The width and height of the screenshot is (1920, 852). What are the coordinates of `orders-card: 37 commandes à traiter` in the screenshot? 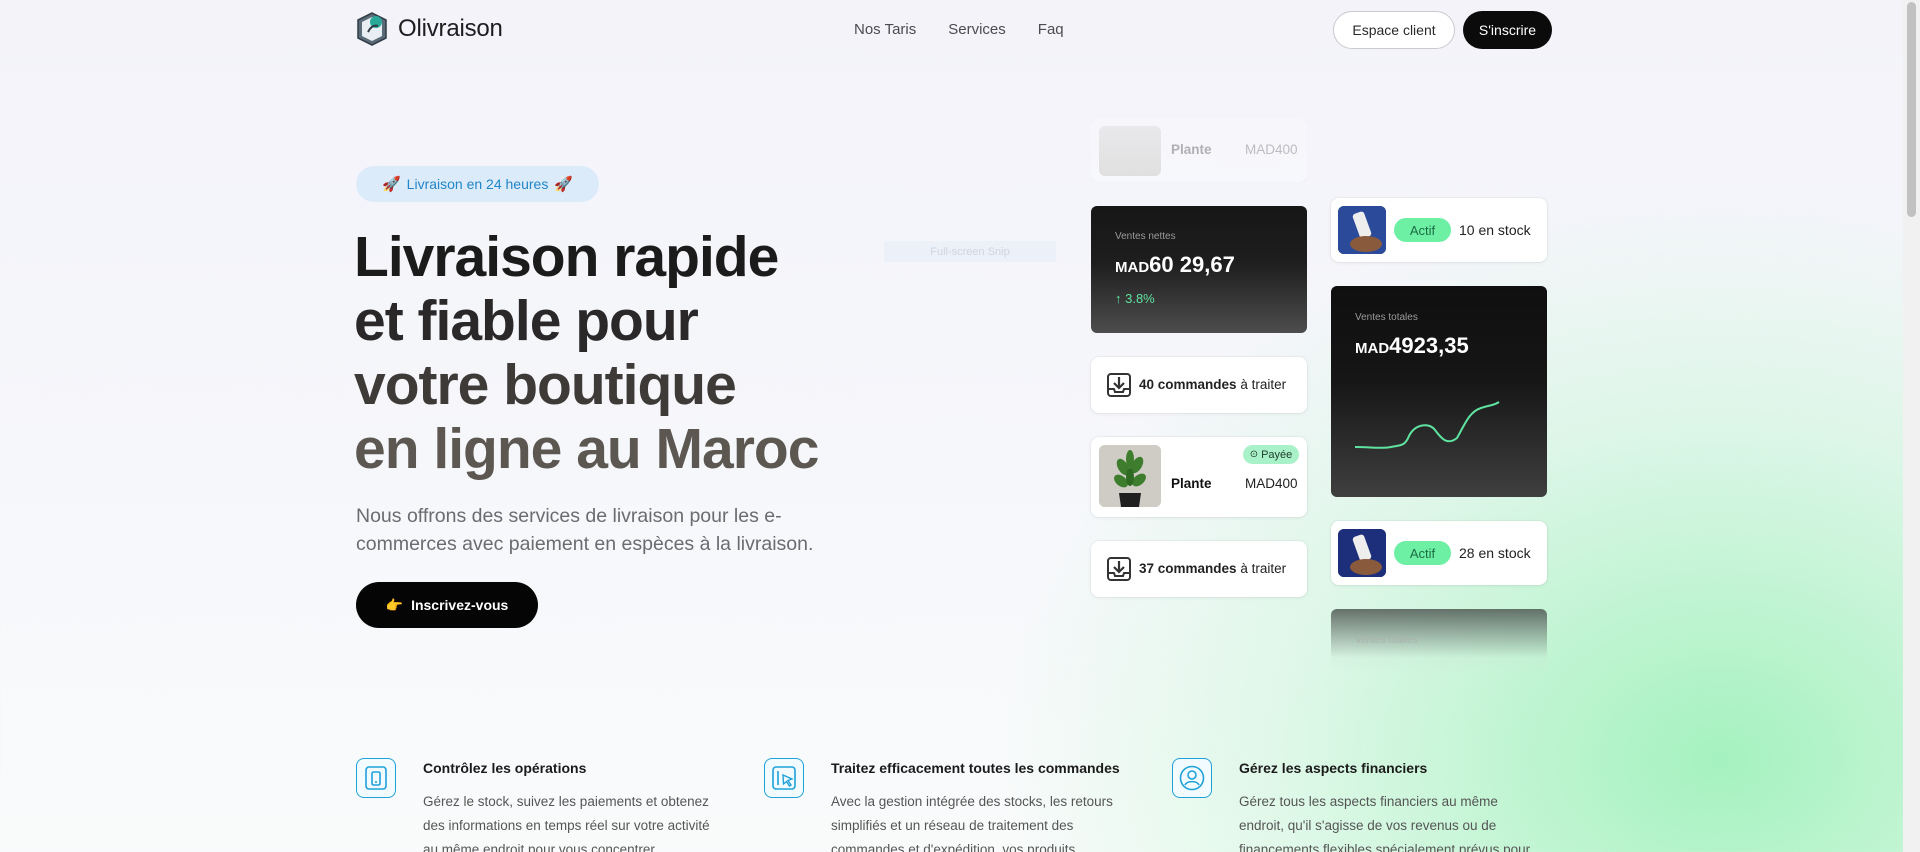 It's located at (1199, 569).